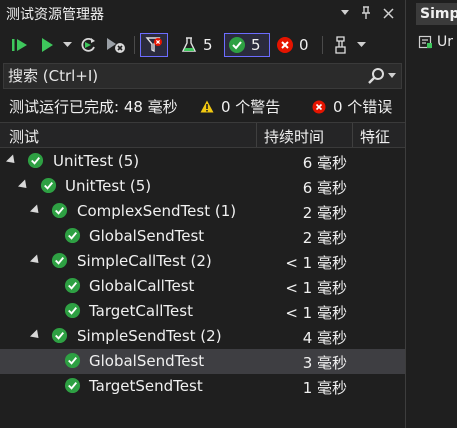 The height and width of the screenshot is (428, 457). Describe the element at coordinates (324, 338) in the screenshot. I see `test-duration: 4 毫秒` at that location.